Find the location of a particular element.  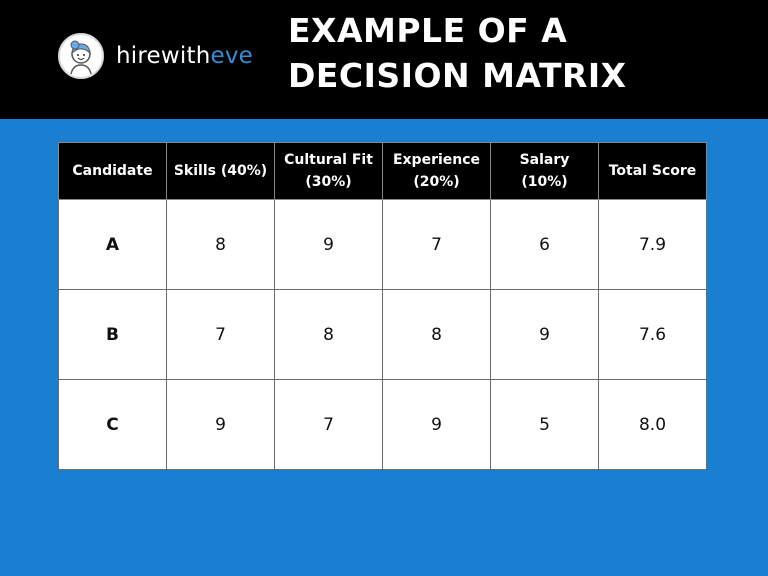

brand-name: hirewitheve is located at coordinates (184, 56).